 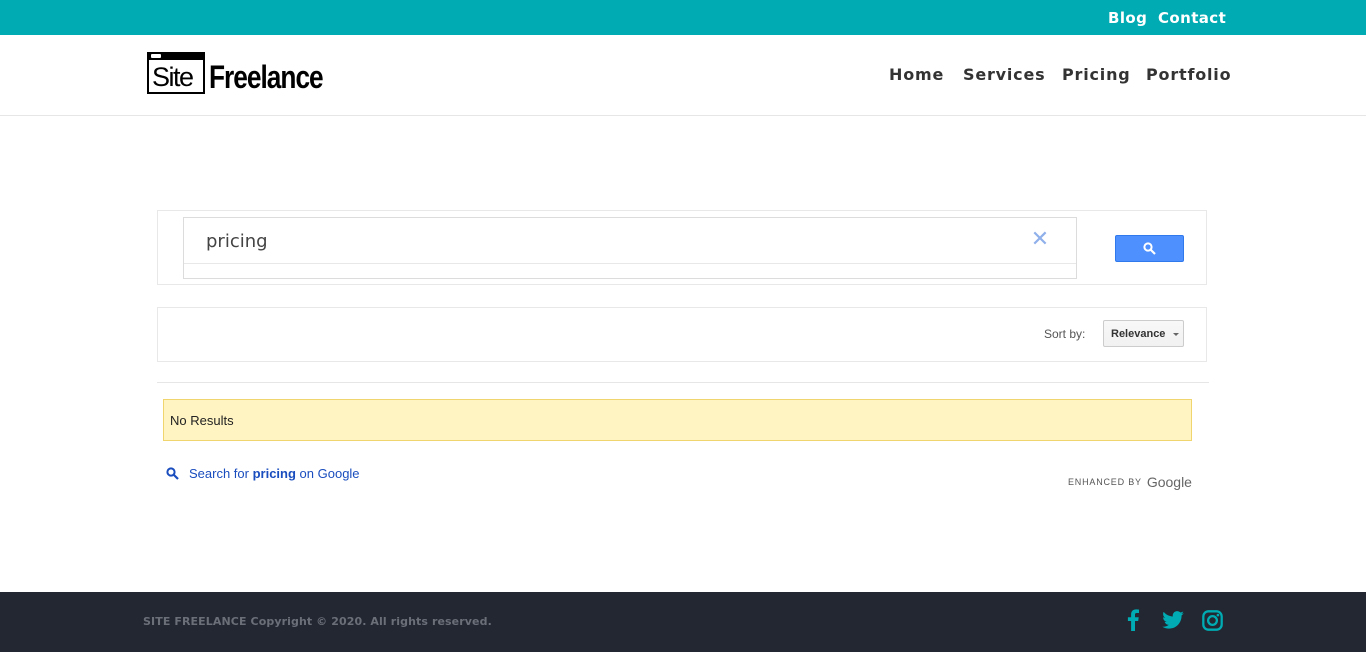 What do you see at coordinates (683, 17) in the screenshot?
I see `top-bar: Blog Contact` at bounding box center [683, 17].